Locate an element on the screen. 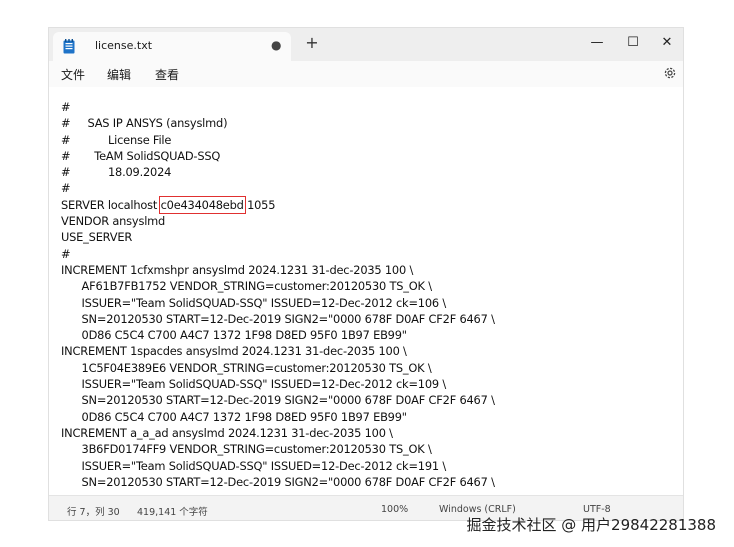  text-line: # 18.09.2024 is located at coordinates (116, 172).